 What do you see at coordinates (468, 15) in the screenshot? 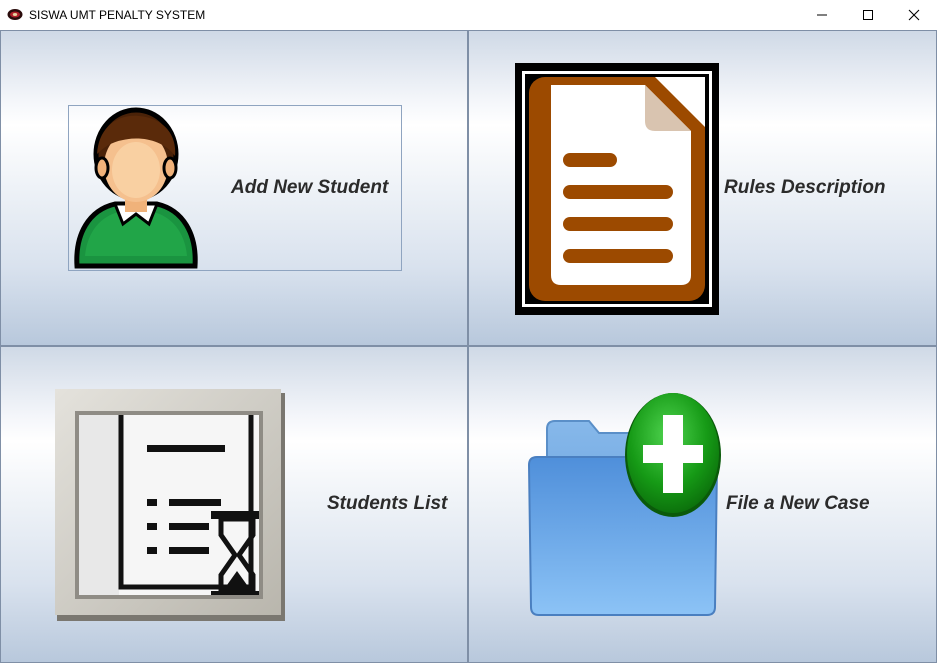
I see `title-bar: SISWA UMT PENALTY SYSTEM` at bounding box center [468, 15].